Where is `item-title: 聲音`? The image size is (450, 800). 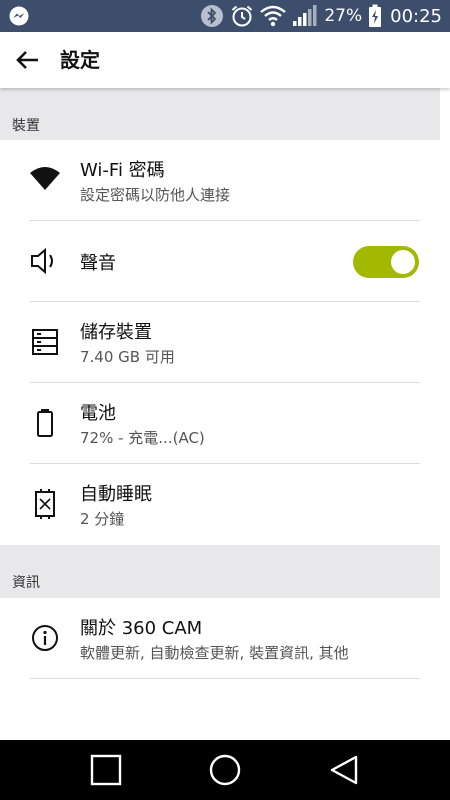
item-title: 聲音 is located at coordinates (98, 263).